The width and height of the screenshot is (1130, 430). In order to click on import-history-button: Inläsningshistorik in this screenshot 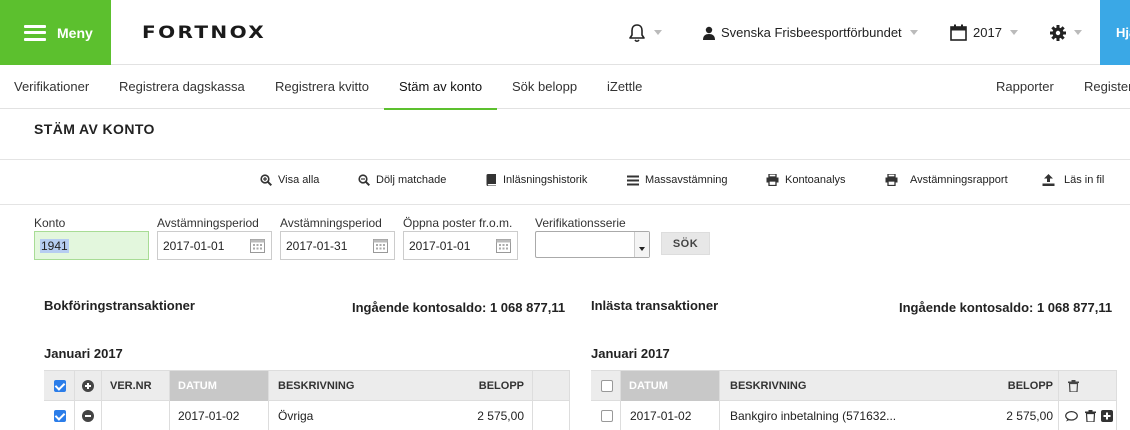, I will do `click(536, 180)`.